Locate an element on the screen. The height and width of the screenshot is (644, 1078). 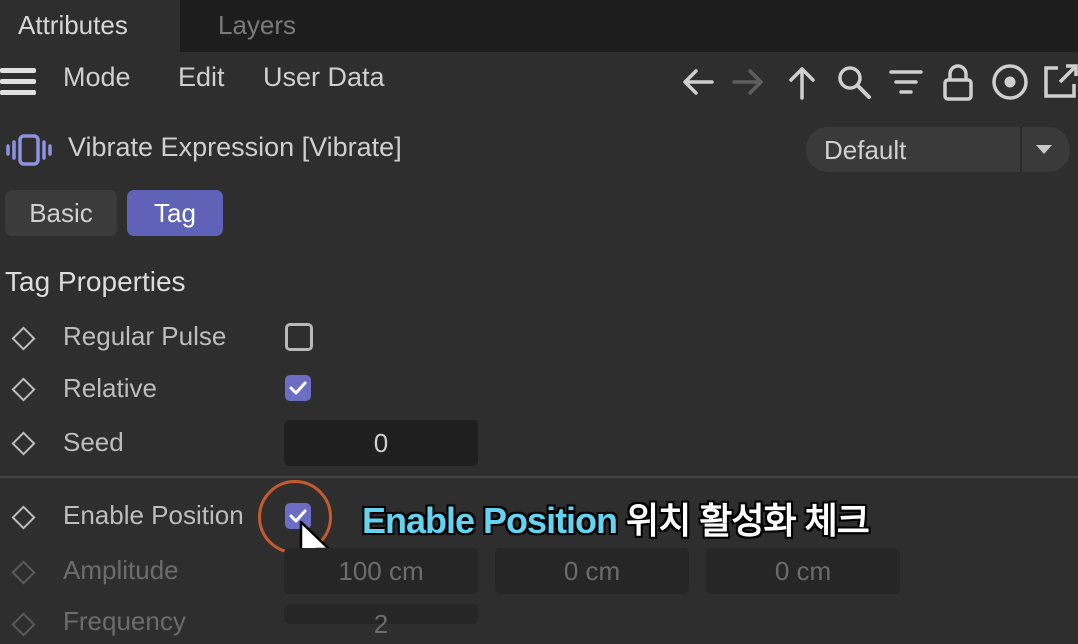
tab-tag: Tag is located at coordinates (175, 213).